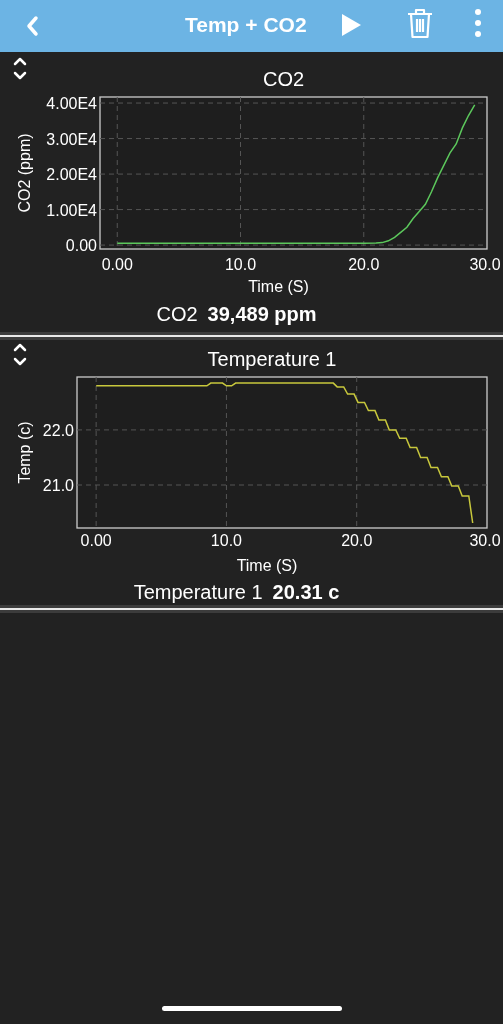 The height and width of the screenshot is (1024, 503). I want to click on reading-value: 39,489 ppm, so click(262, 314).